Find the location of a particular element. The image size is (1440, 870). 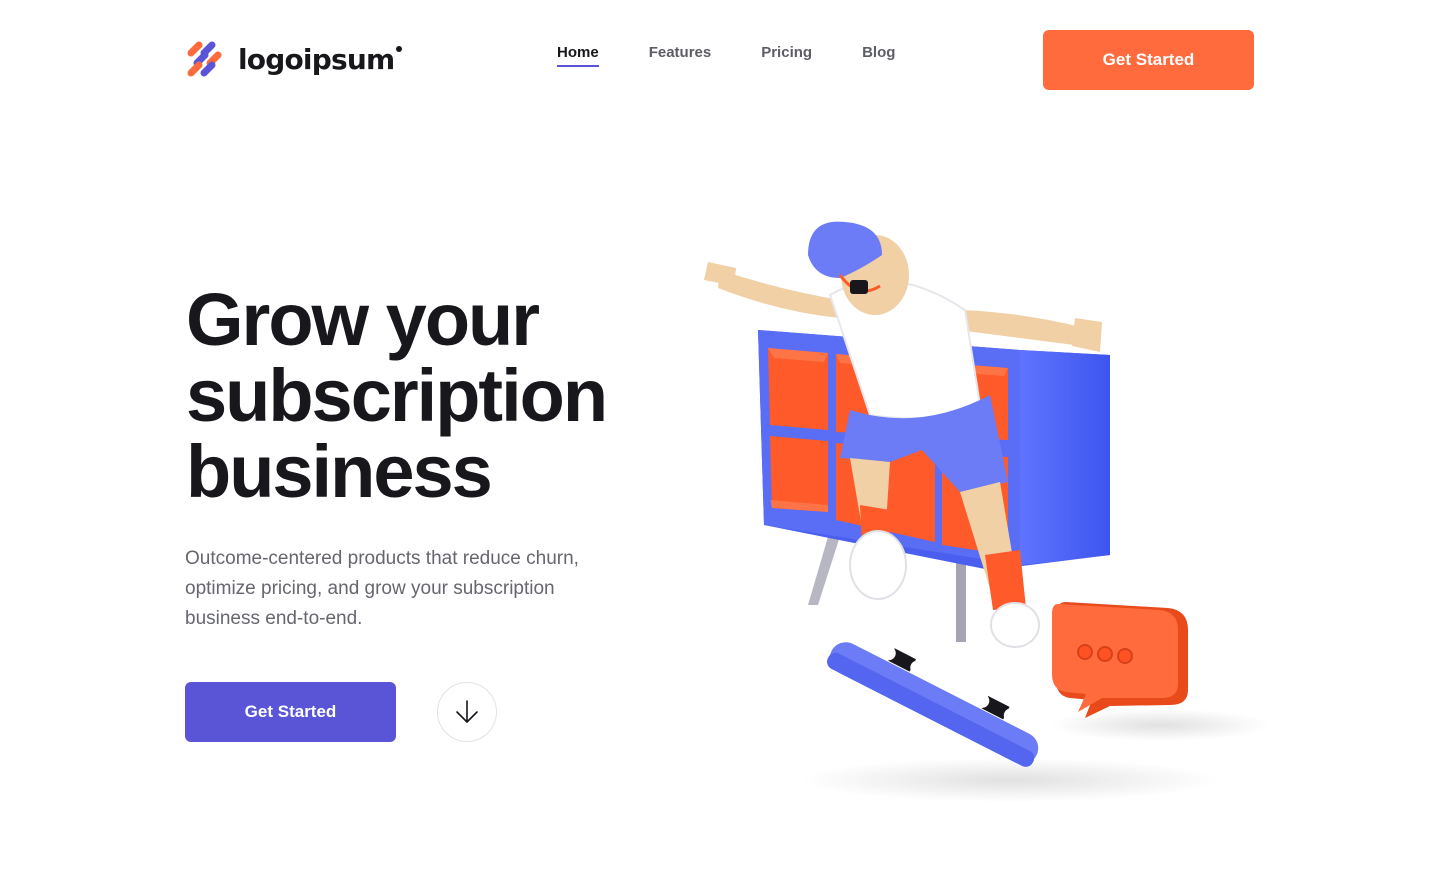

logo-dot is located at coordinates (399, 49).